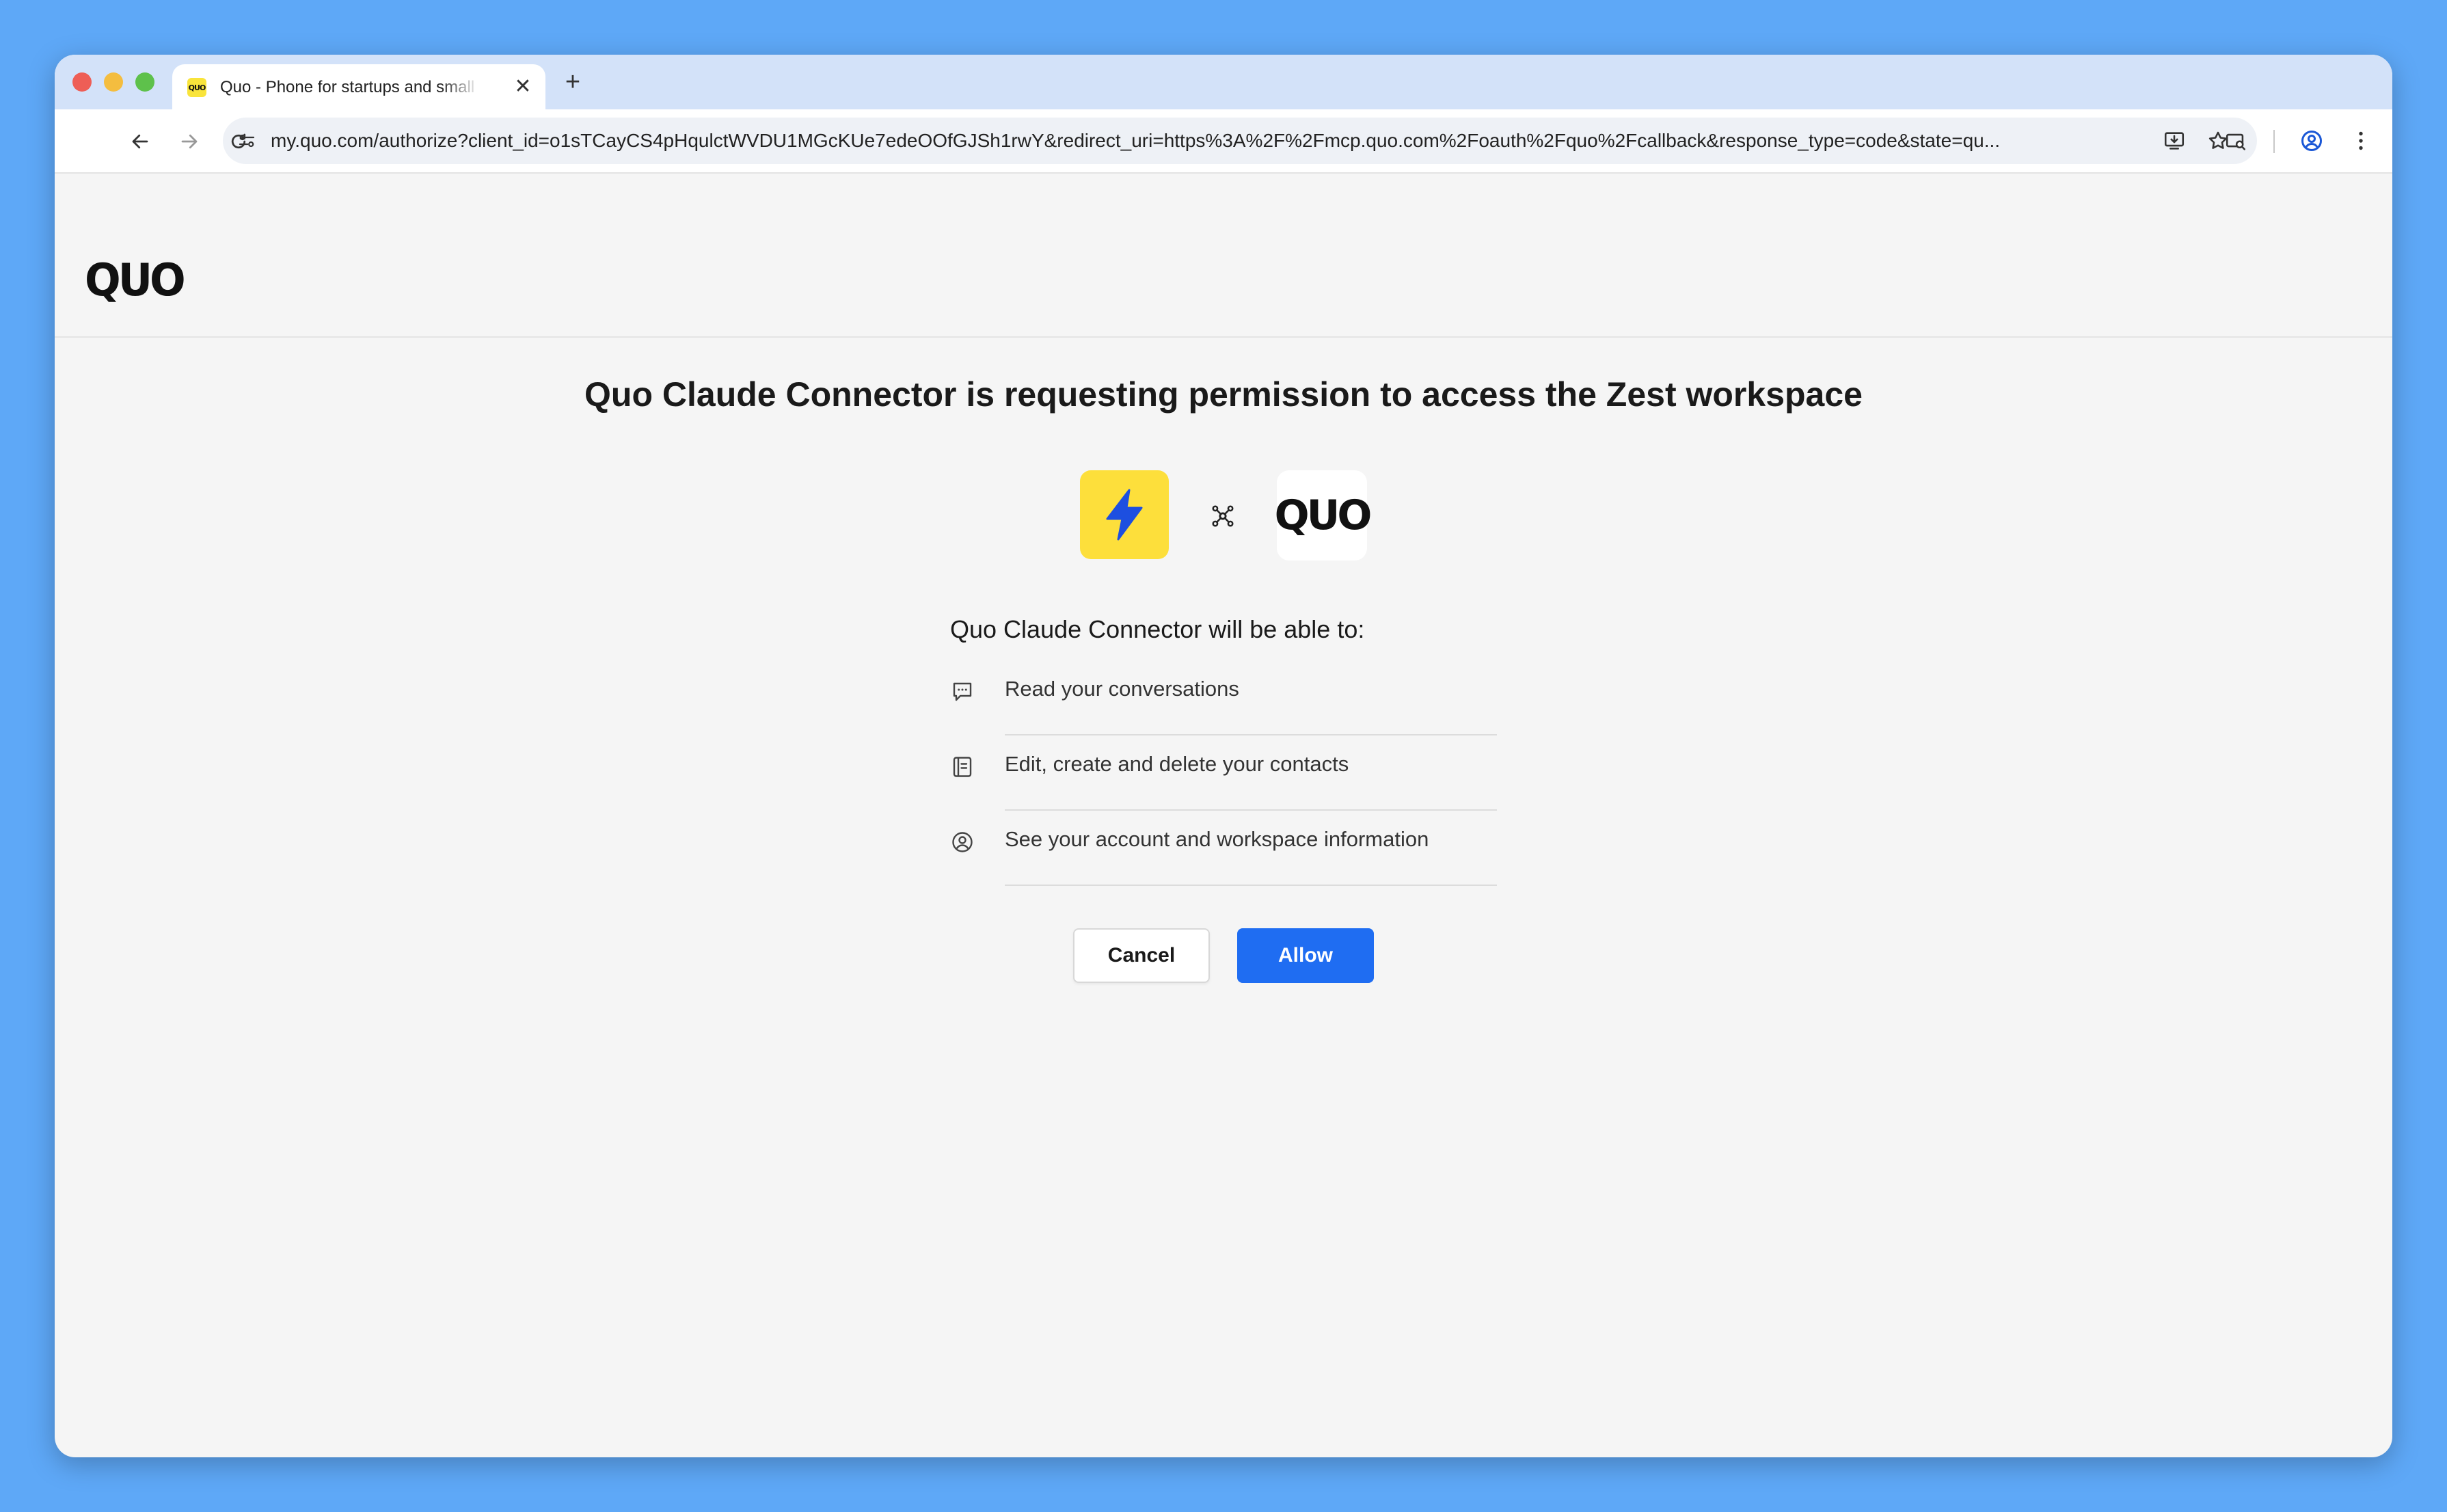 Image resolution: width=2447 pixels, height=1512 pixels. What do you see at coordinates (82, 82) in the screenshot?
I see `close-window-button` at bounding box center [82, 82].